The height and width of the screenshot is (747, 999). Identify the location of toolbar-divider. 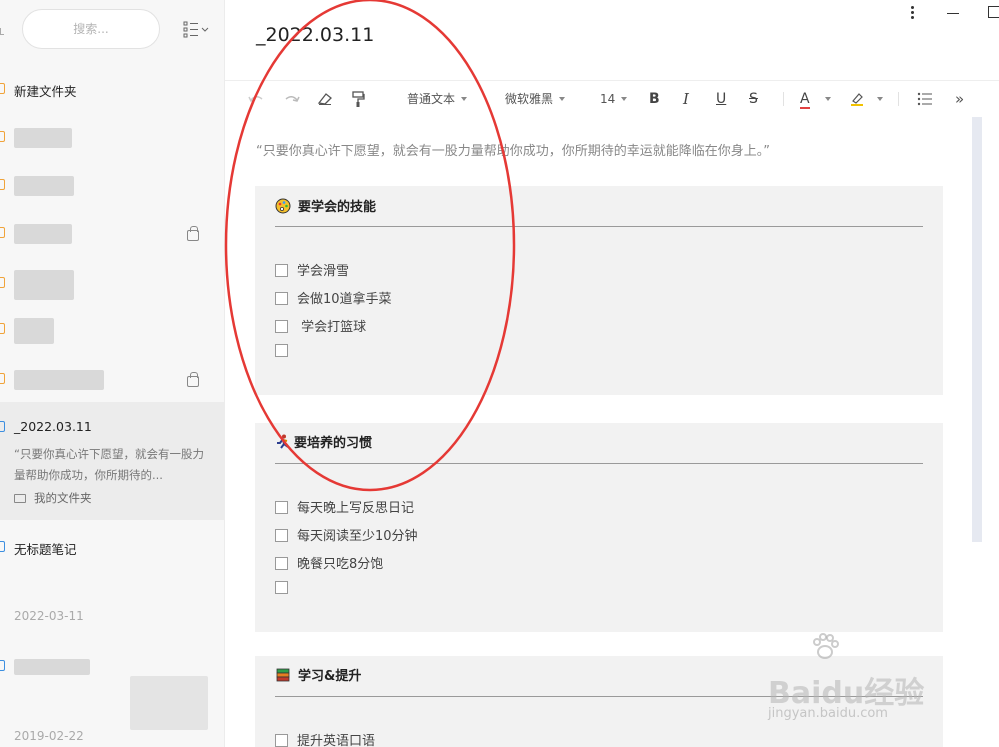
(783, 99).